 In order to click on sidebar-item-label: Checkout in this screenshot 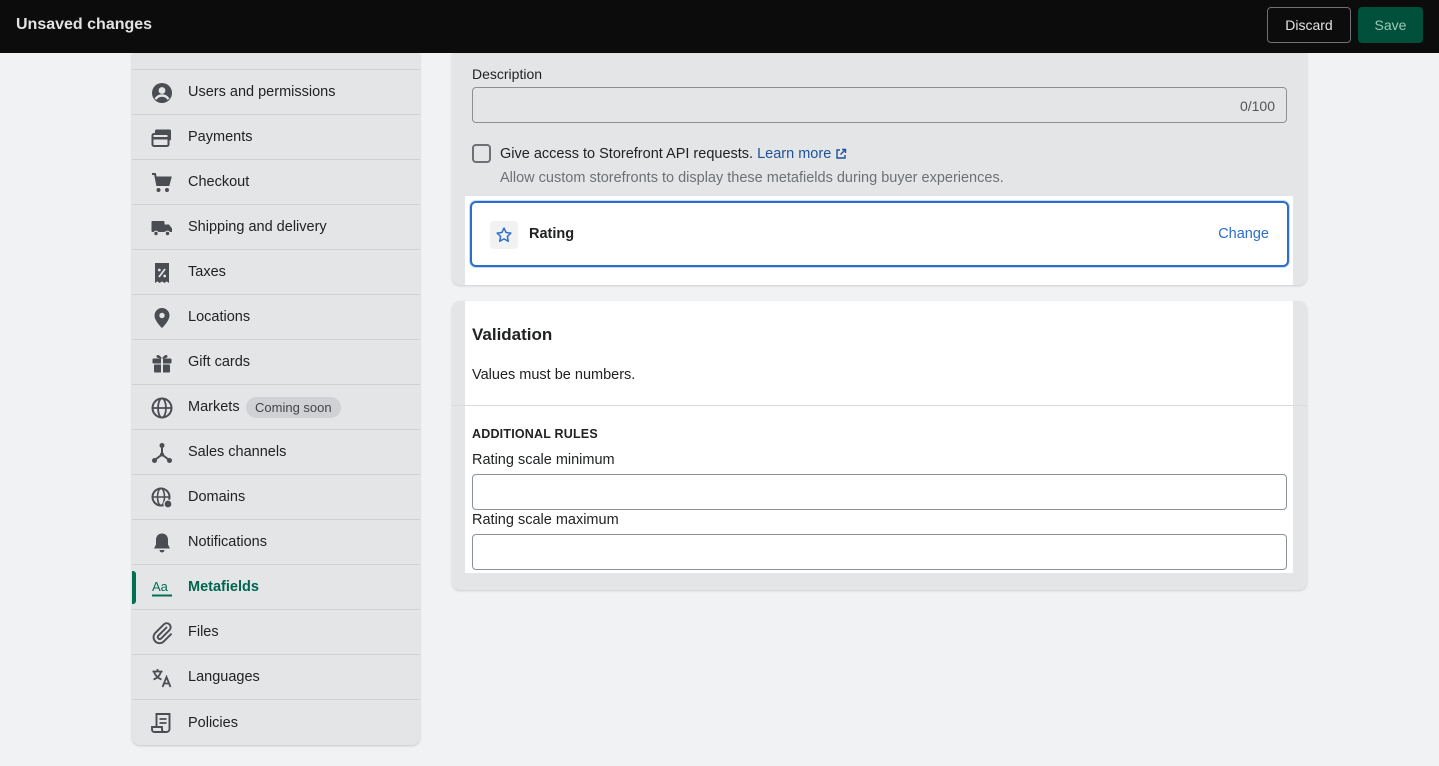, I will do `click(219, 182)`.